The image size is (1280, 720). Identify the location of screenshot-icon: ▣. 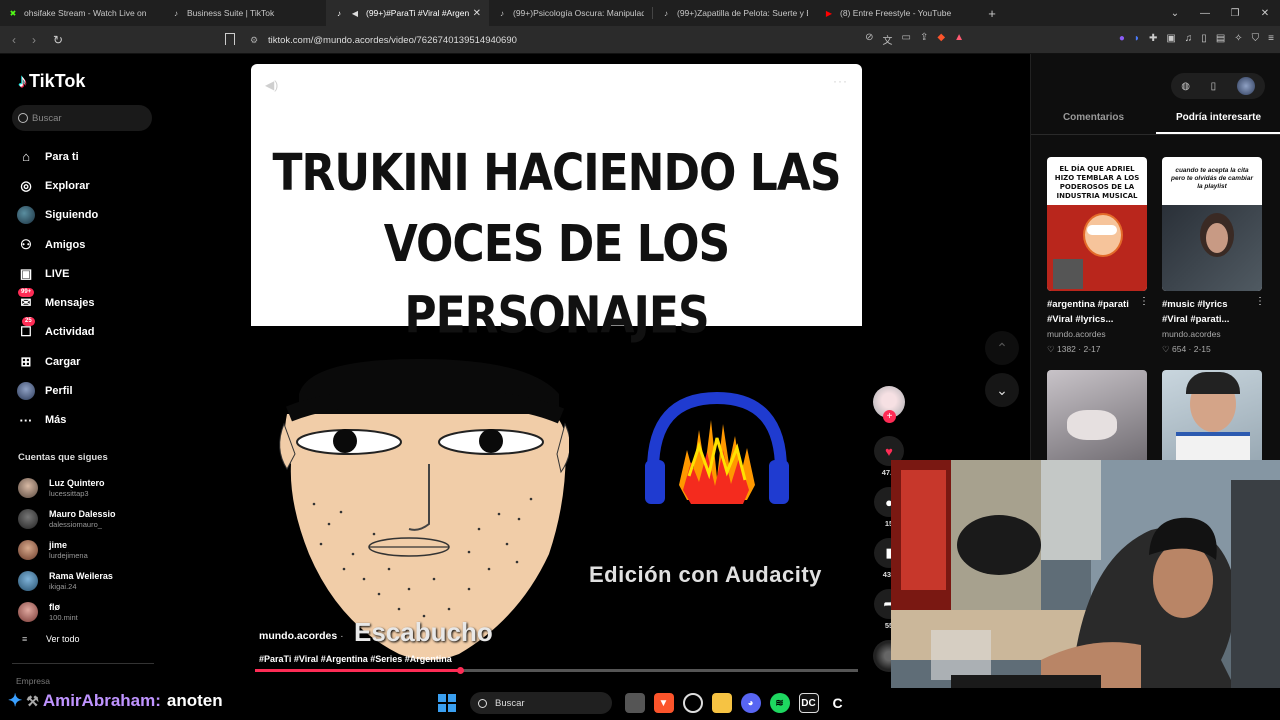
(1170, 38).